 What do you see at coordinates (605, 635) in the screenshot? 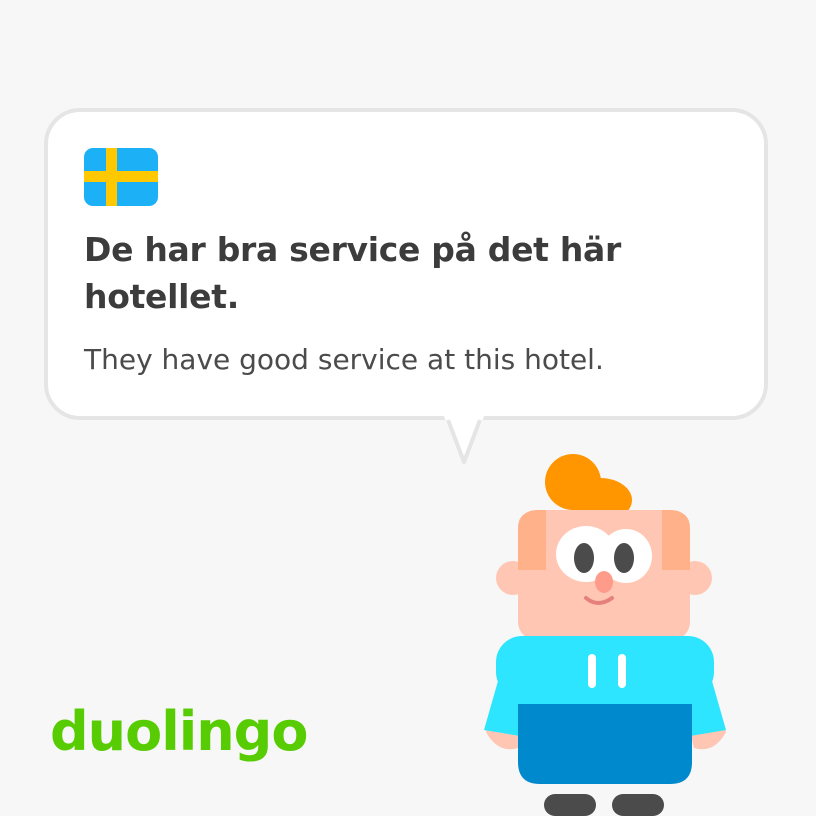
I see `character-illustration` at bounding box center [605, 635].